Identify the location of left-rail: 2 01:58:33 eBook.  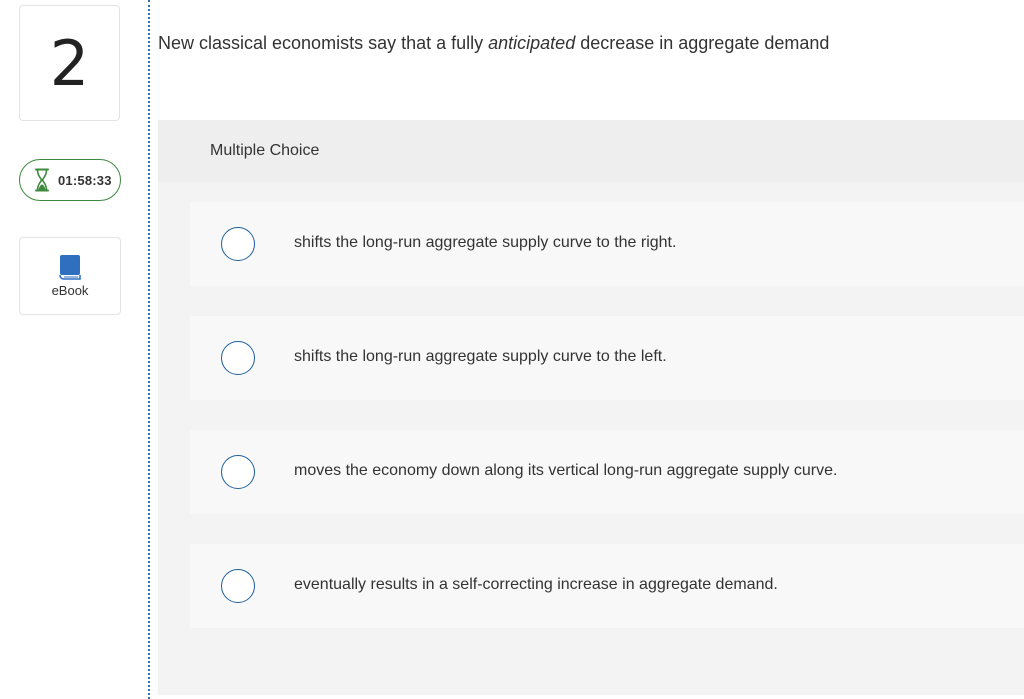
(74, 349).